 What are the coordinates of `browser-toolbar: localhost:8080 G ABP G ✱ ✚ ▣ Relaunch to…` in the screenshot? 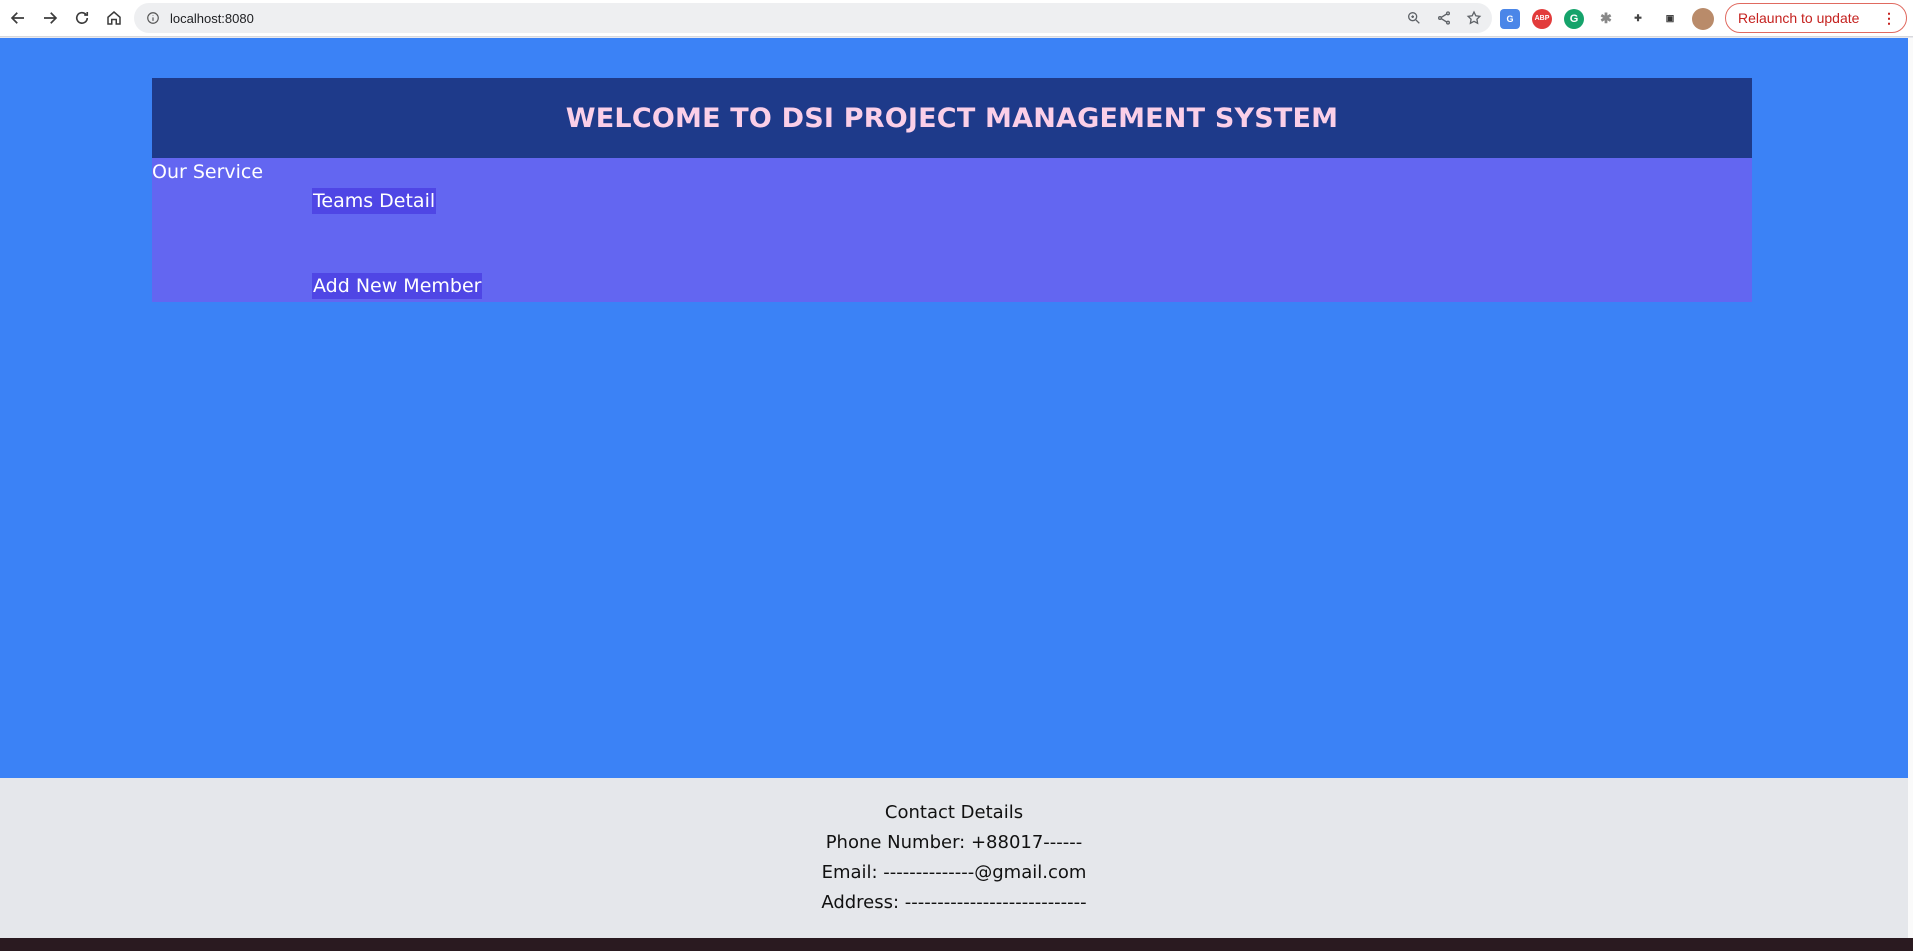 It's located at (956, 18).